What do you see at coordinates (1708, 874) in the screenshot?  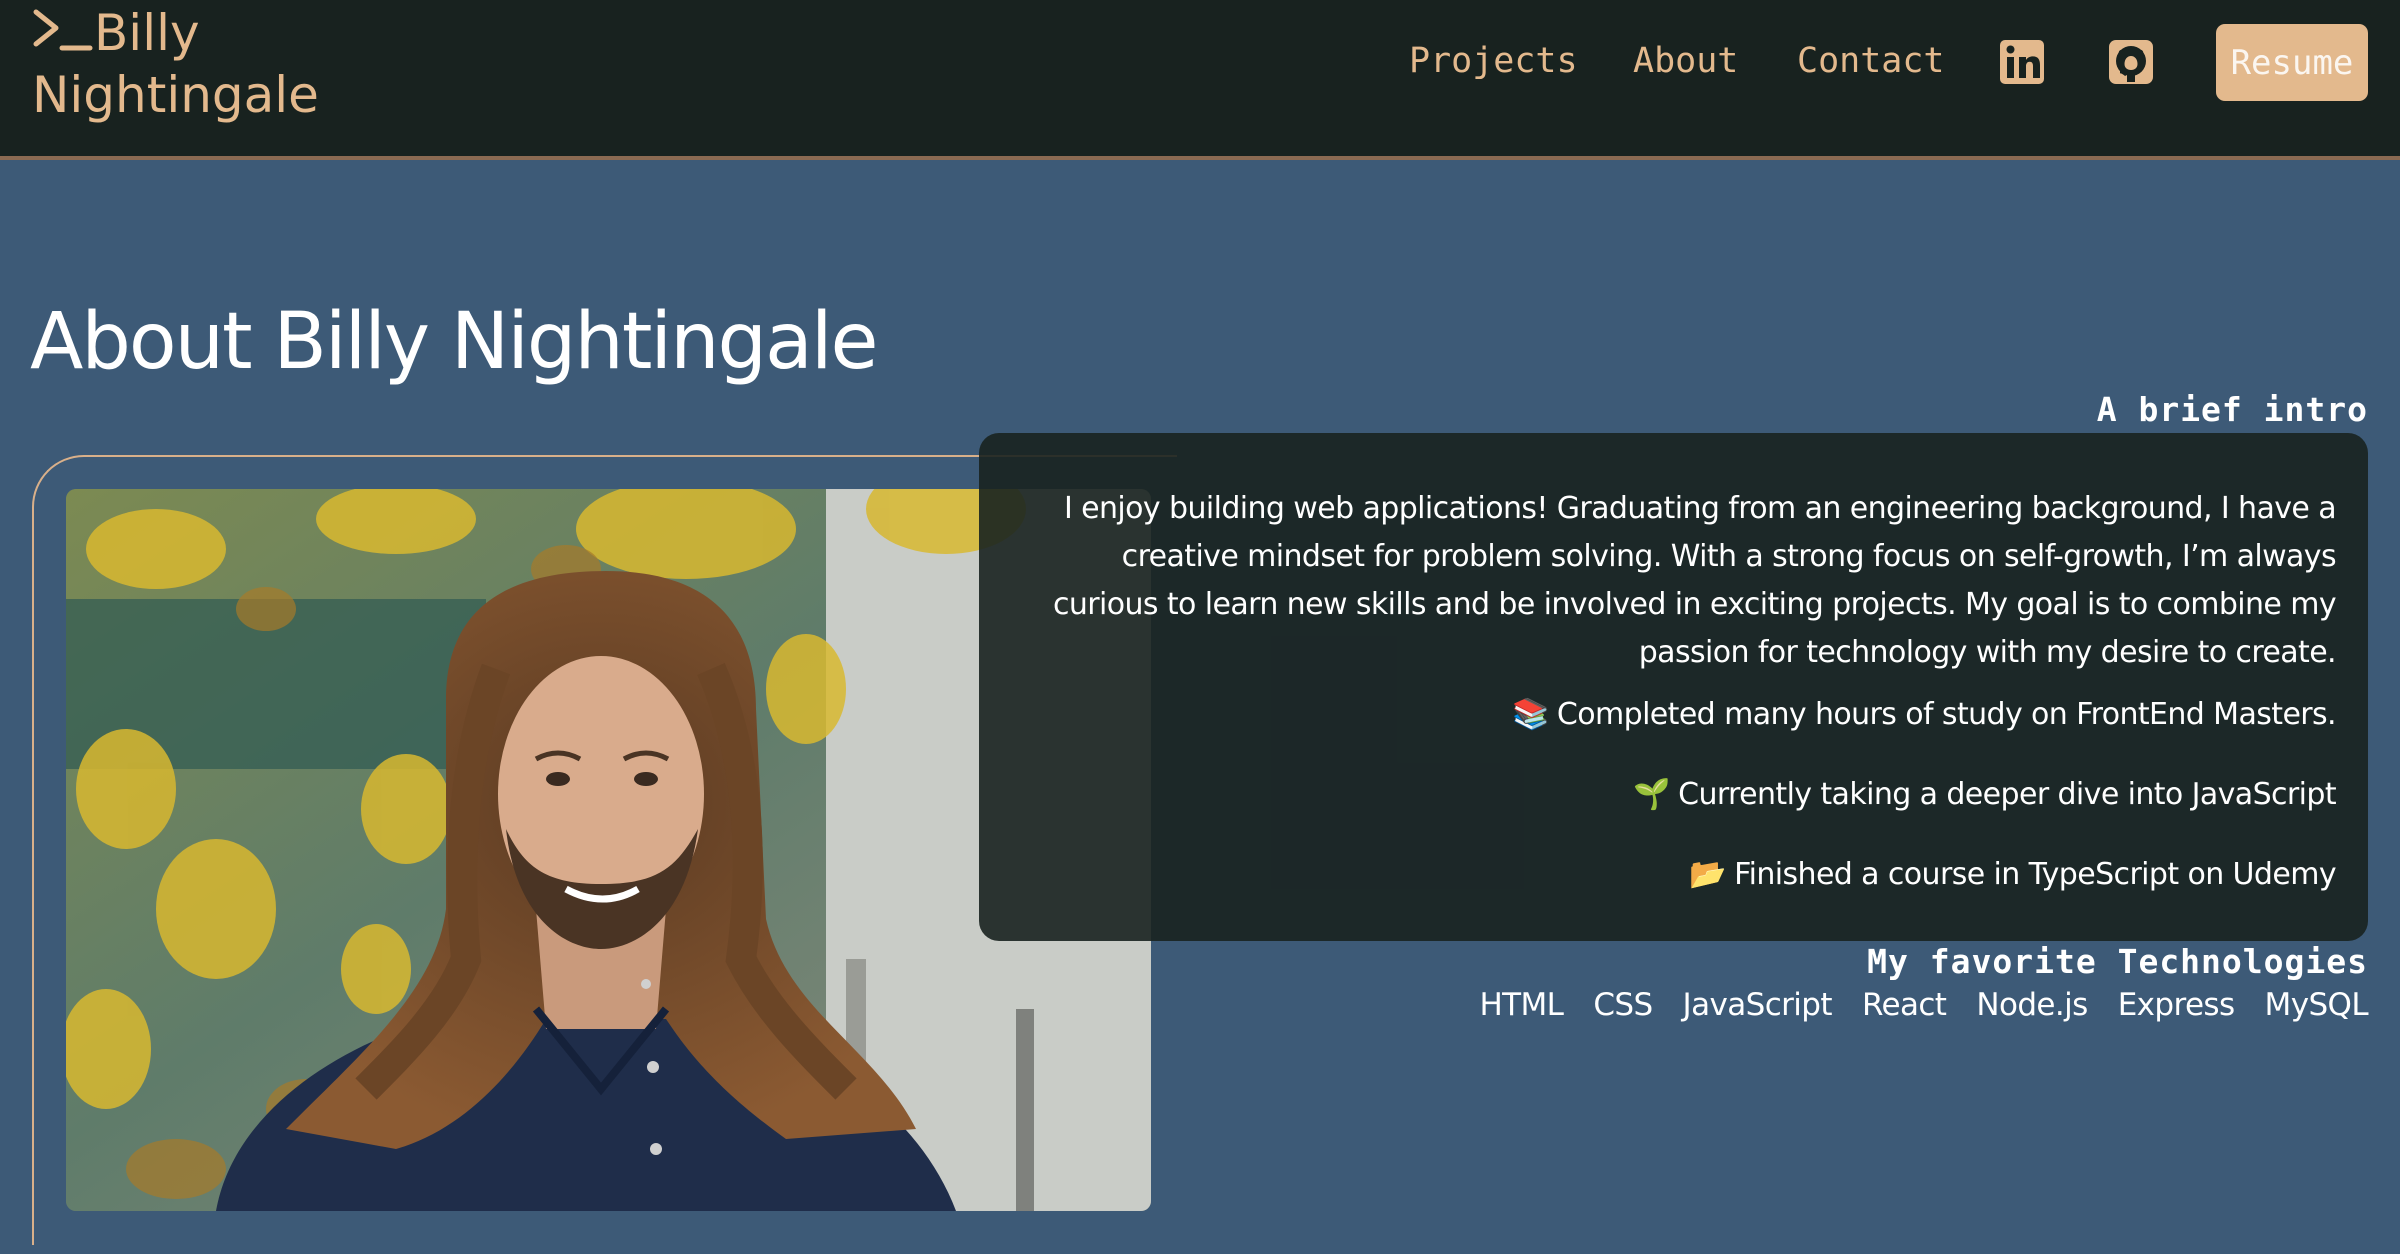 I see `folder-icon: 📂` at bounding box center [1708, 874].